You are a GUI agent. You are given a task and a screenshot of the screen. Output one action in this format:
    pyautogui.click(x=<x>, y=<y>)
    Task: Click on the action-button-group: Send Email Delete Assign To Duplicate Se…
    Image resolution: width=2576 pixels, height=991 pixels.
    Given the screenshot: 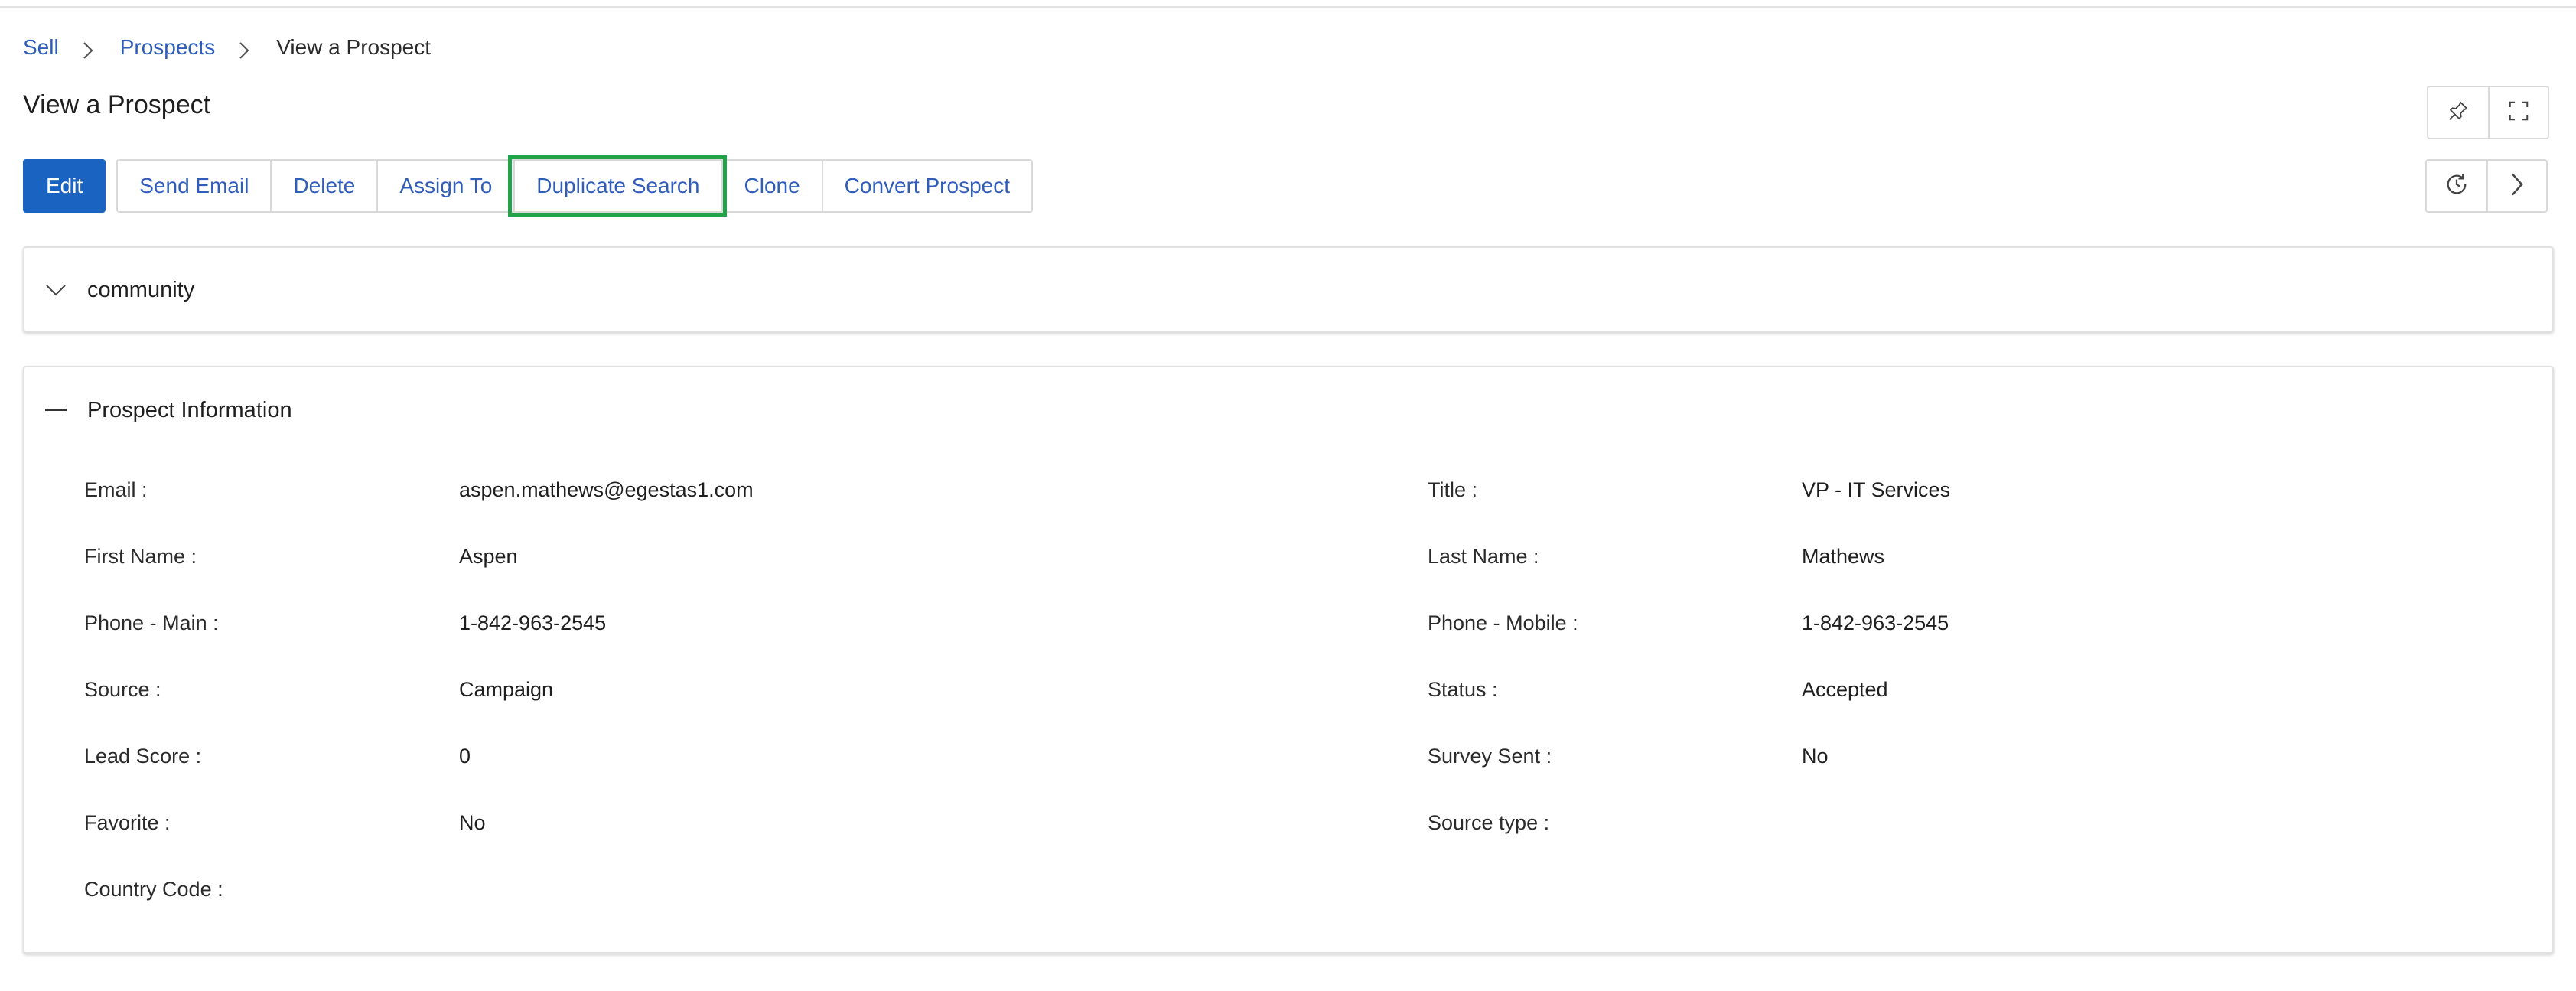 What is the action you would take?
    pyautogui.click(x=574, y=186)
    